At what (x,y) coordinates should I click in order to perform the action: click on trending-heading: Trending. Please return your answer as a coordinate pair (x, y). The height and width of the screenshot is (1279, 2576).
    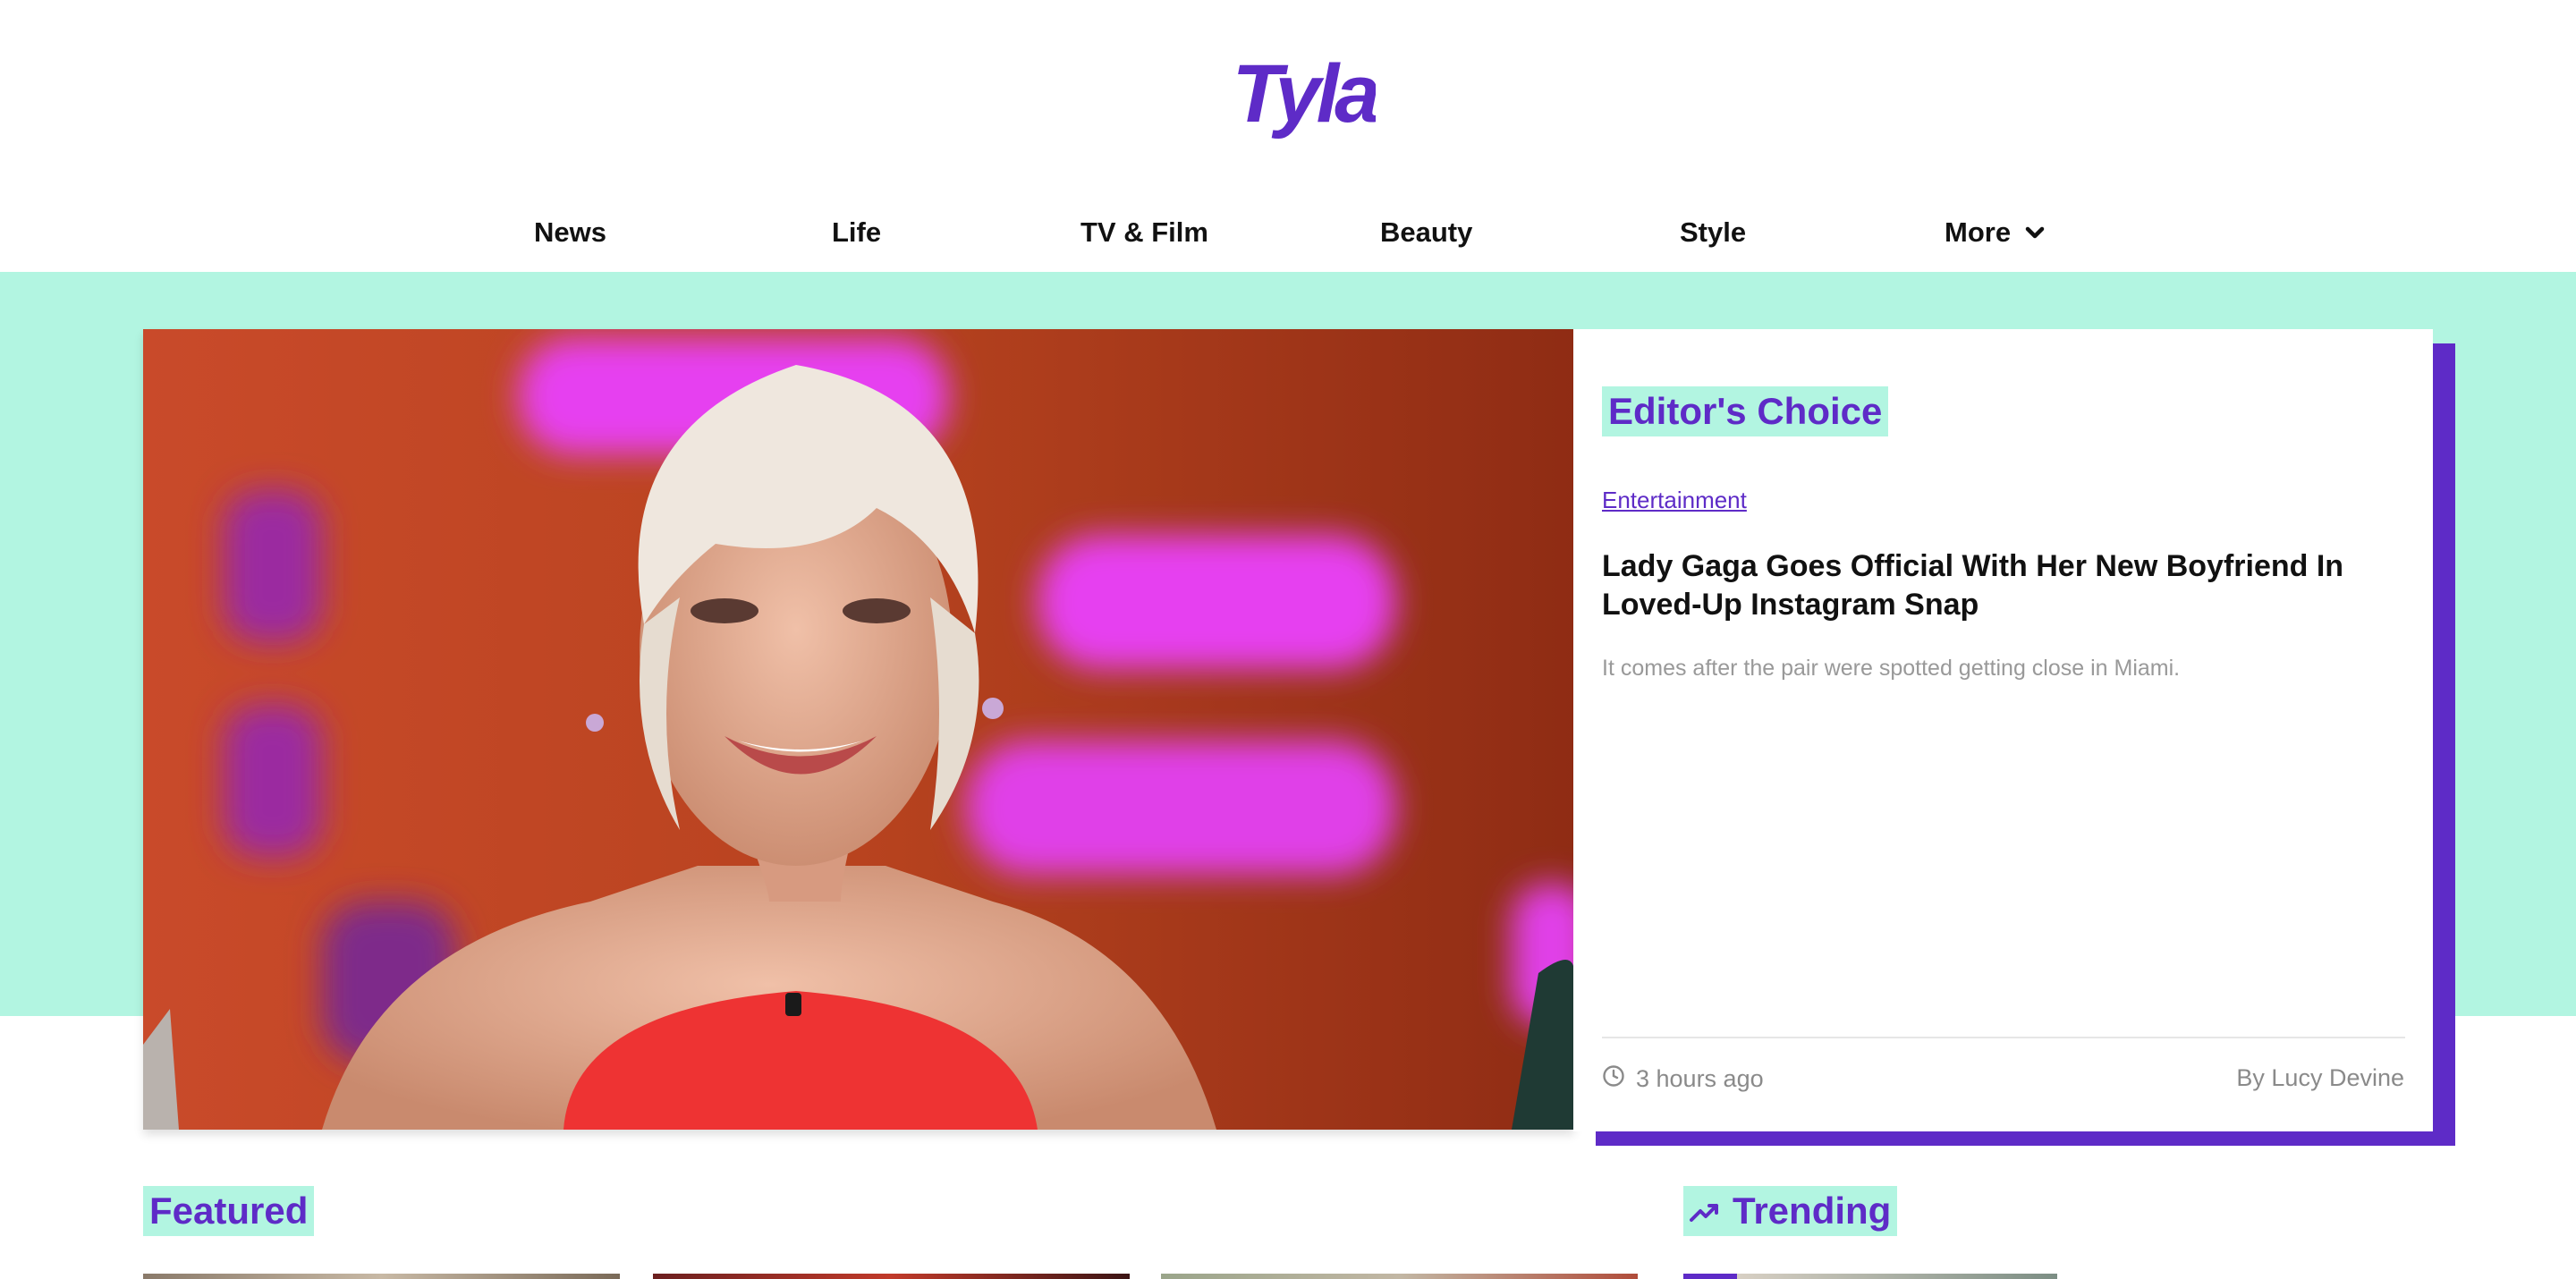
    Looking at the image, I should click on (1790, 1211).